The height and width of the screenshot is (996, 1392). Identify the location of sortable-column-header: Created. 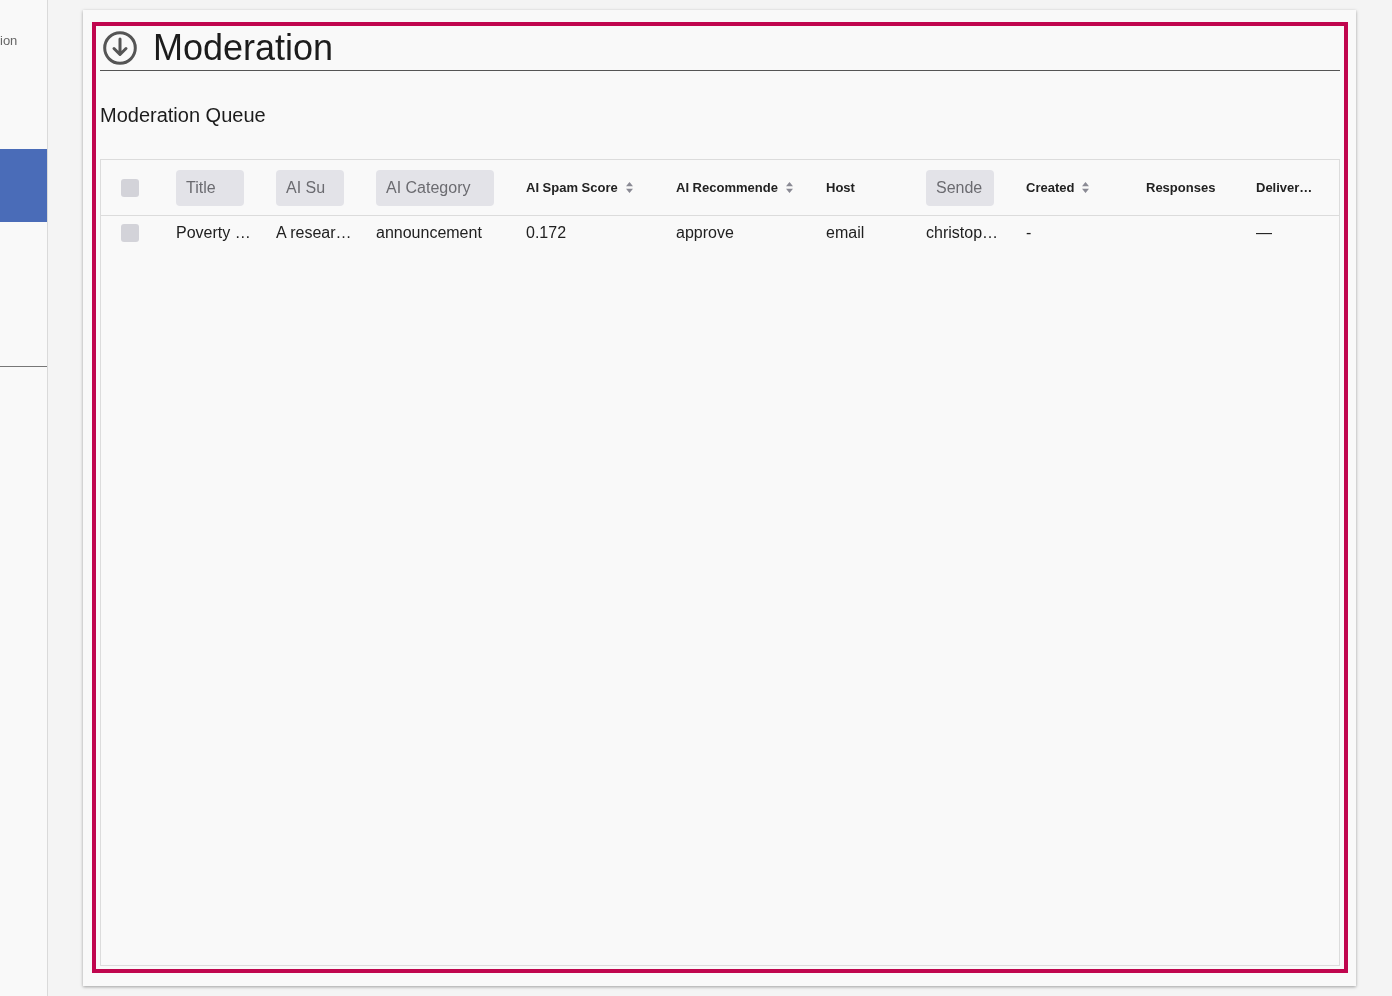
(1058, 187).